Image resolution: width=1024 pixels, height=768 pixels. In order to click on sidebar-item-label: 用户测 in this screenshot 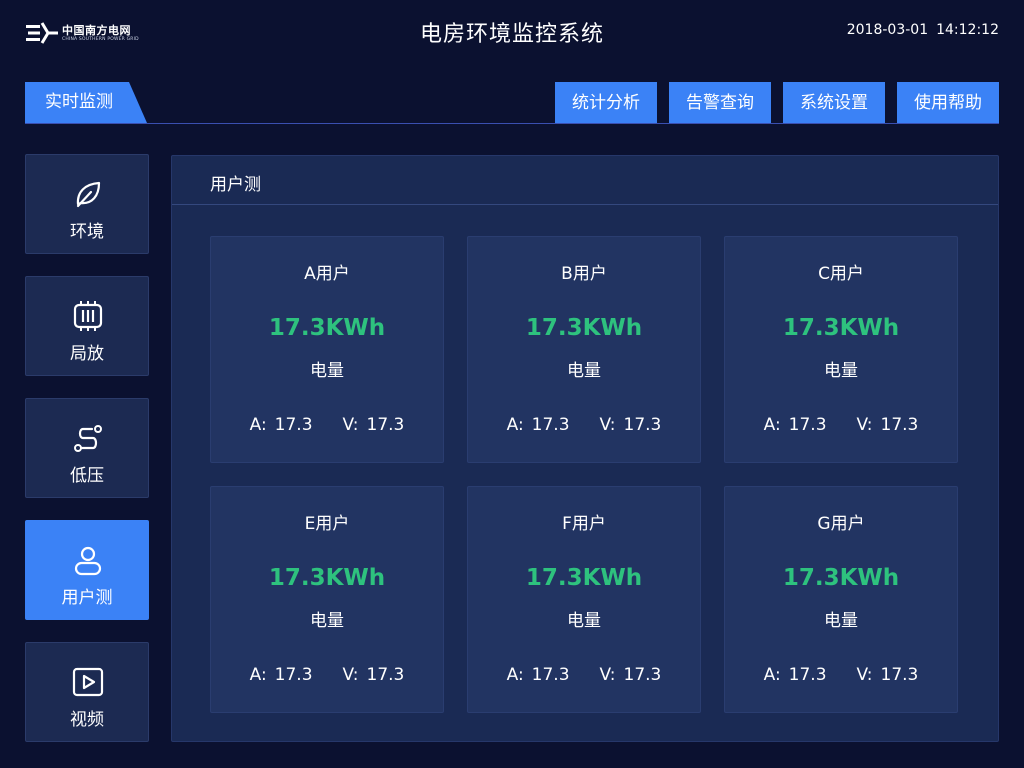, I will do `click(87, 598)`.